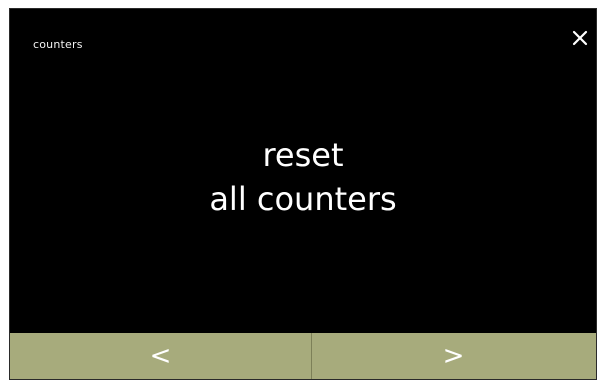 The image size is (606, 386). I want to click on close-icon, so click(580, 38).